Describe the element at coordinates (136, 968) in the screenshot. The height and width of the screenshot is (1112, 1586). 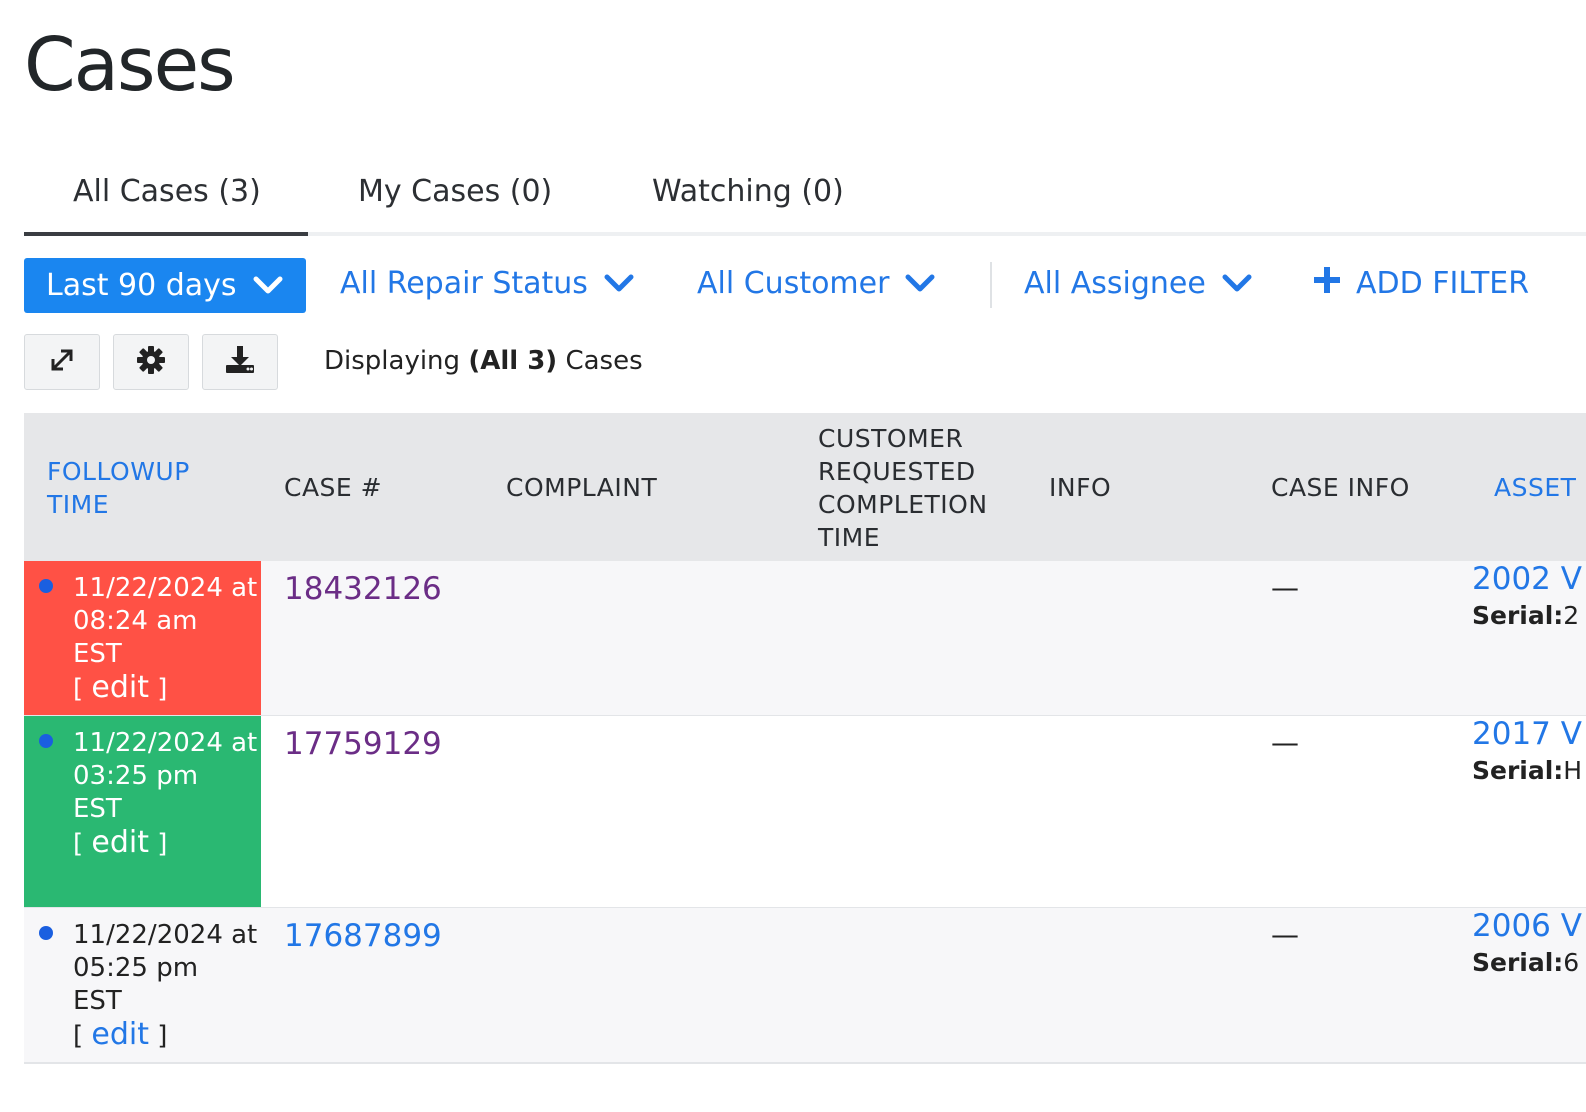
I see `followup-time: 05:25 pm` at that location.